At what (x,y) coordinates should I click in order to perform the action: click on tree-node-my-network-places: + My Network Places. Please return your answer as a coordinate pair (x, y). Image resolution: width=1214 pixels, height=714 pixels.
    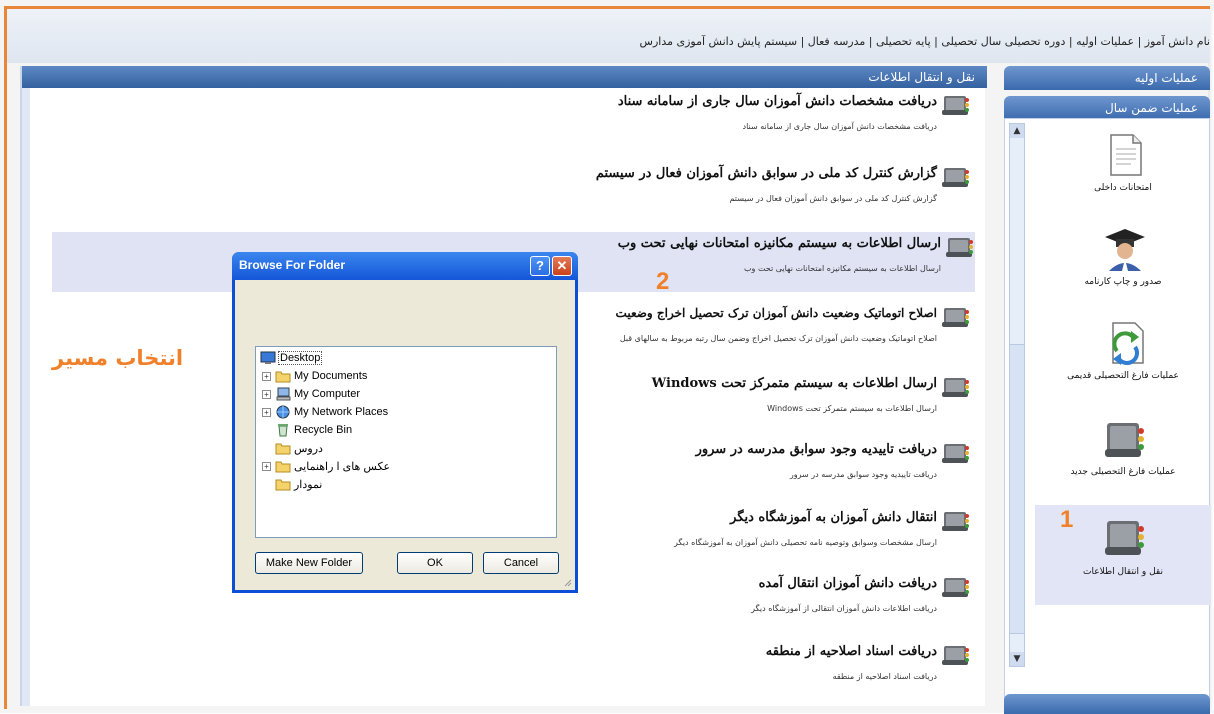
    Looking at the image, I should click on (362, 413).